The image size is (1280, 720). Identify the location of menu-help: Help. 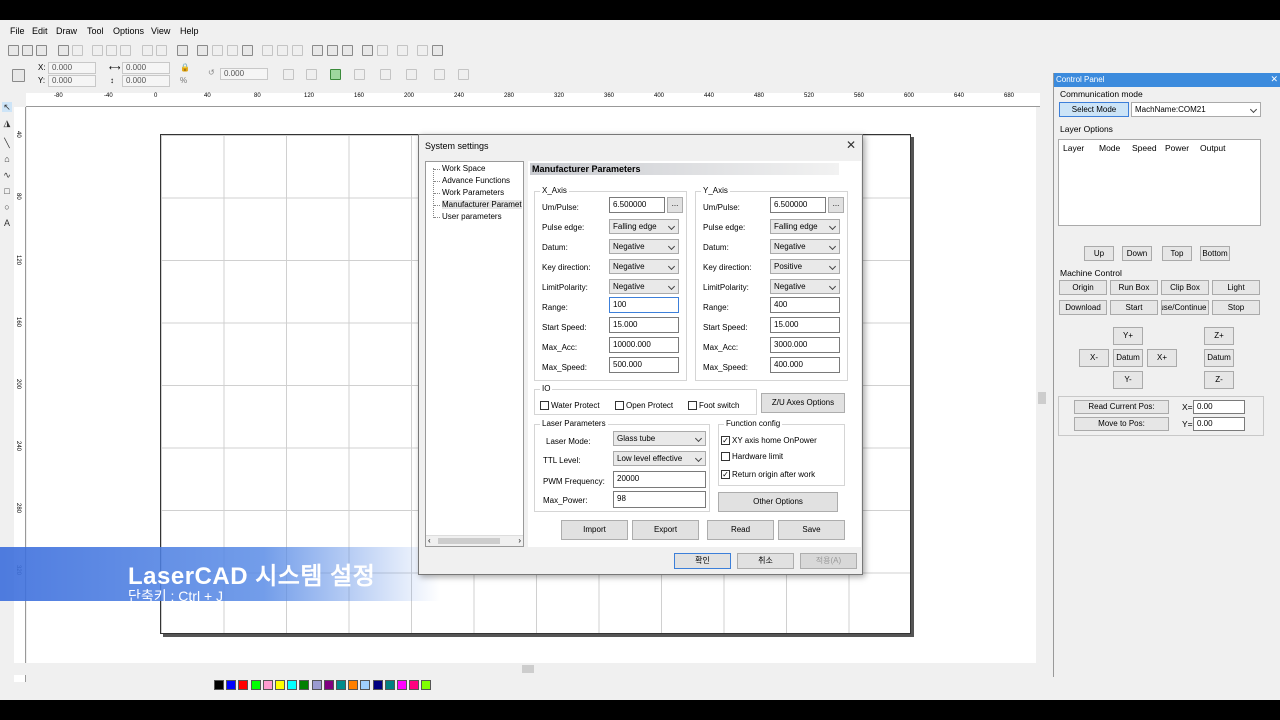
(189, 31).